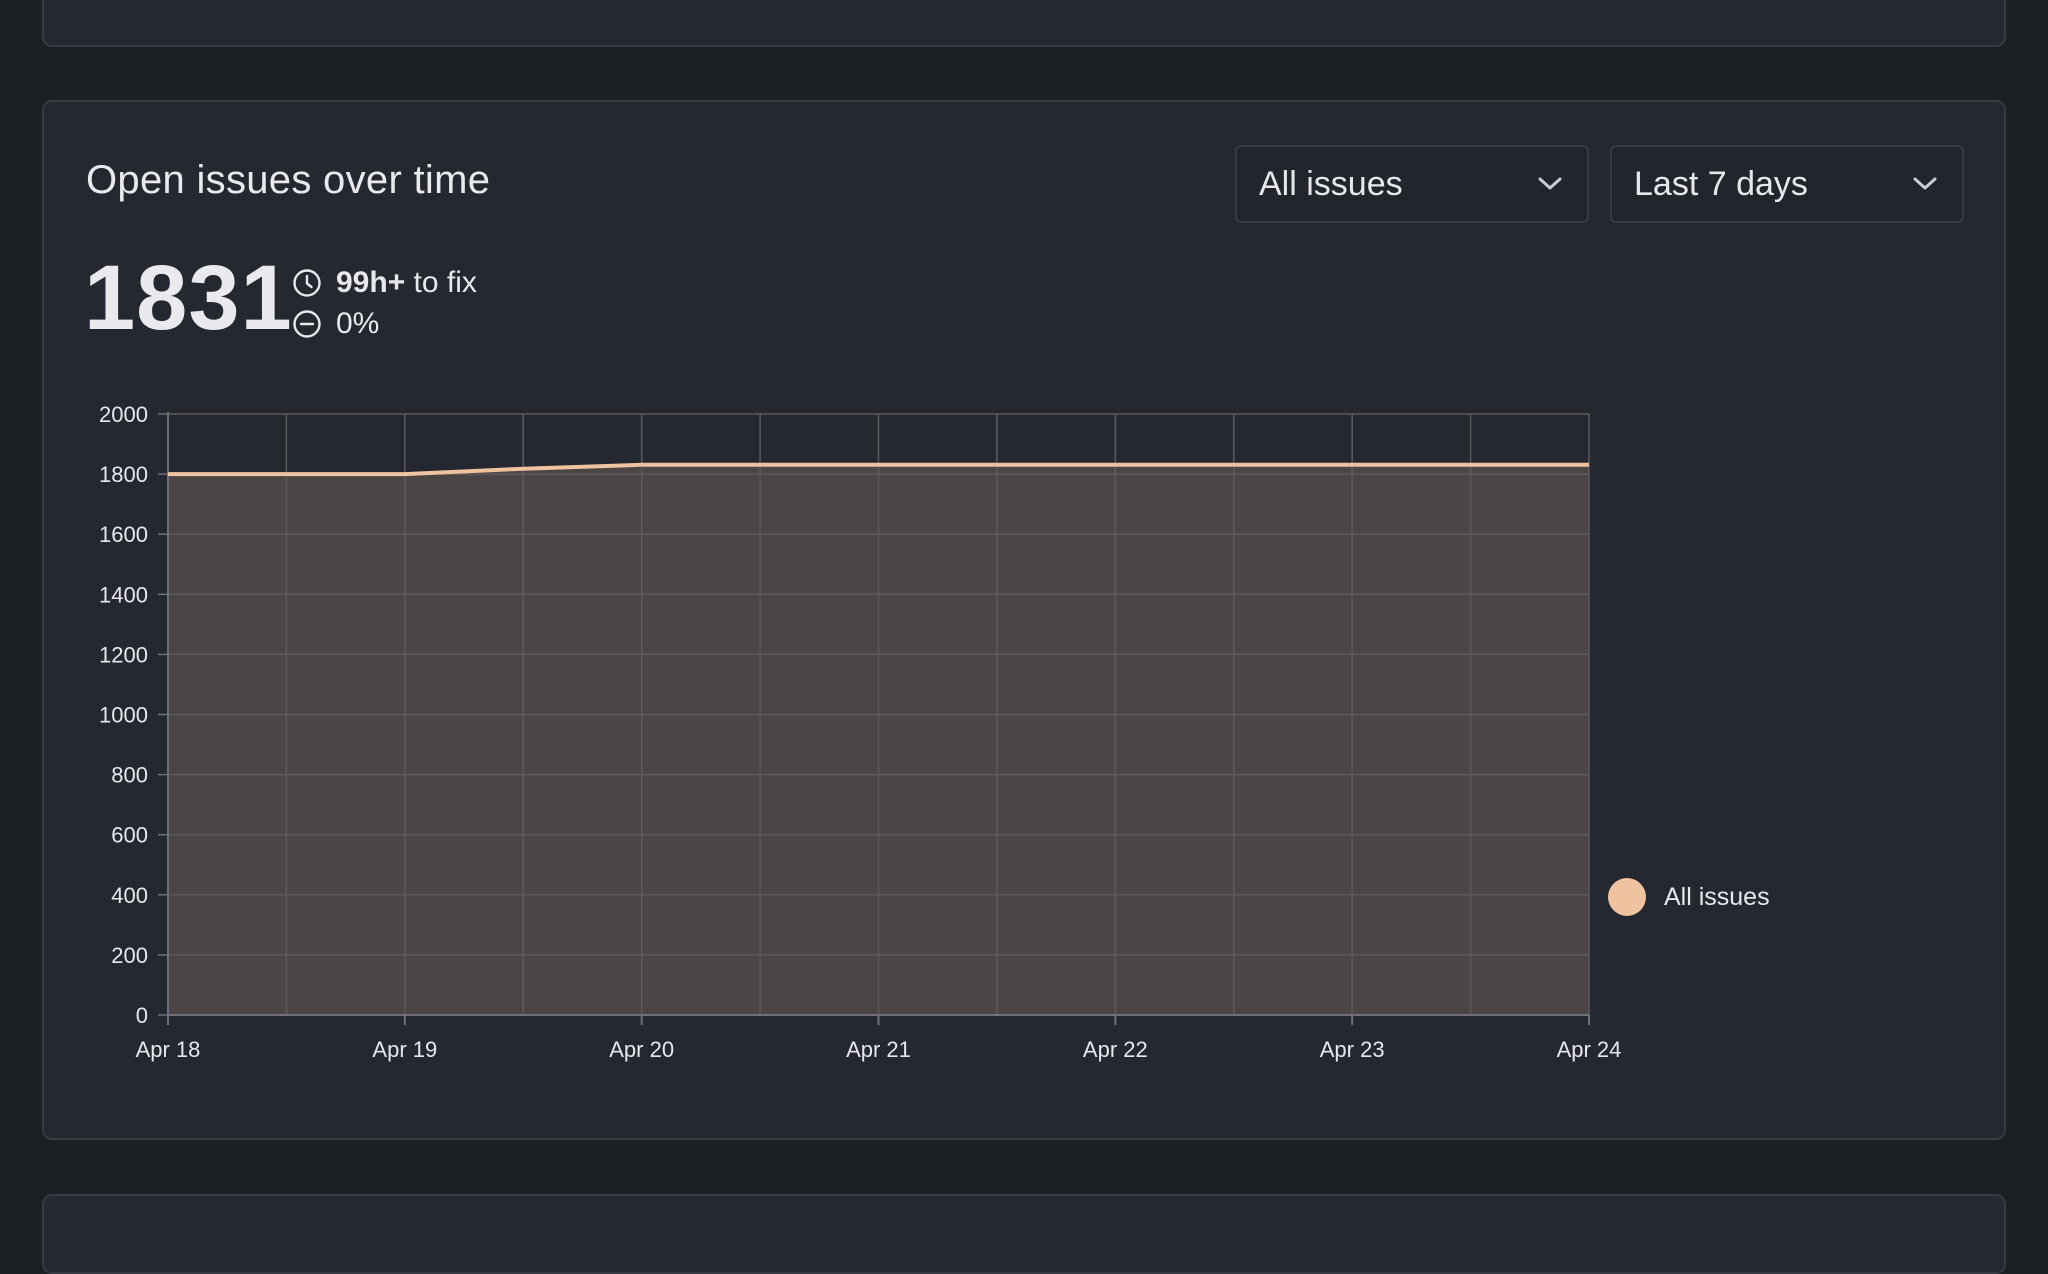 The height and width of the screenshot is (1274, 2048). What do you see at coordinates (123, 594) in the screenshot?
I see `y-tick-label: 1400` at bounding box center [123, 594].